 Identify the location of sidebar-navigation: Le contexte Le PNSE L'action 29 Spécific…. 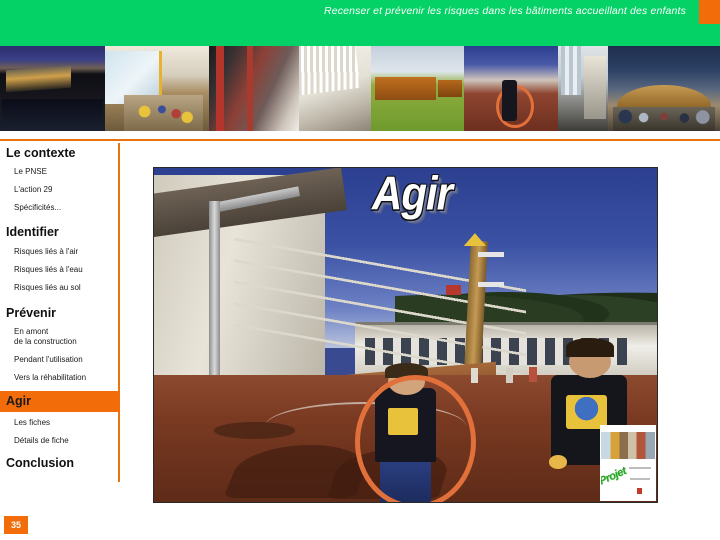
(60, 312).